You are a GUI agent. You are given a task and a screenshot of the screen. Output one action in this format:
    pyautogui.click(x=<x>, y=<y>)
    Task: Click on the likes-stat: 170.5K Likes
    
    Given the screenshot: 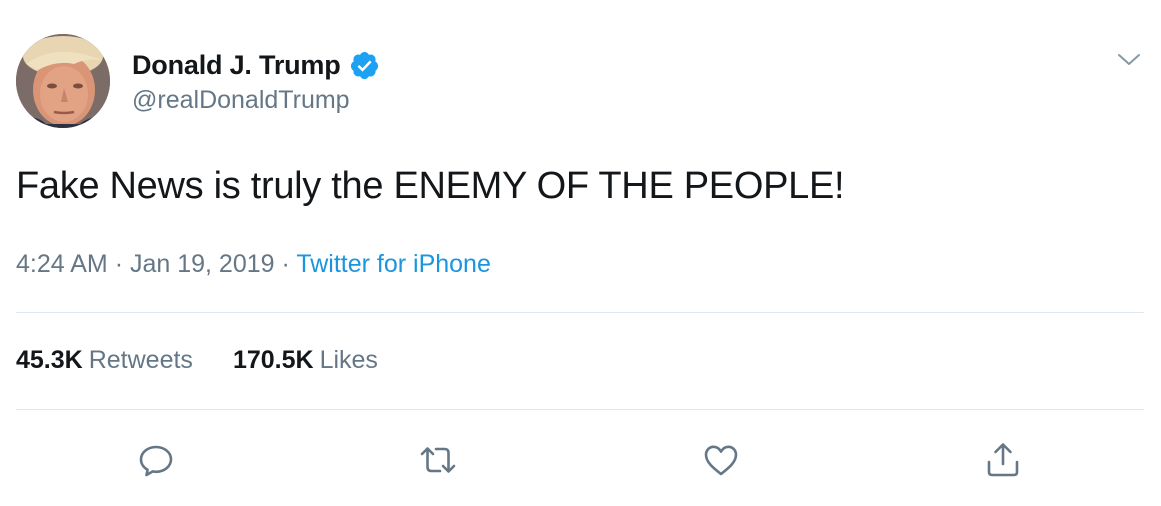 What is the action you would take?
    pyautogui.click(x=305, y=360)
    